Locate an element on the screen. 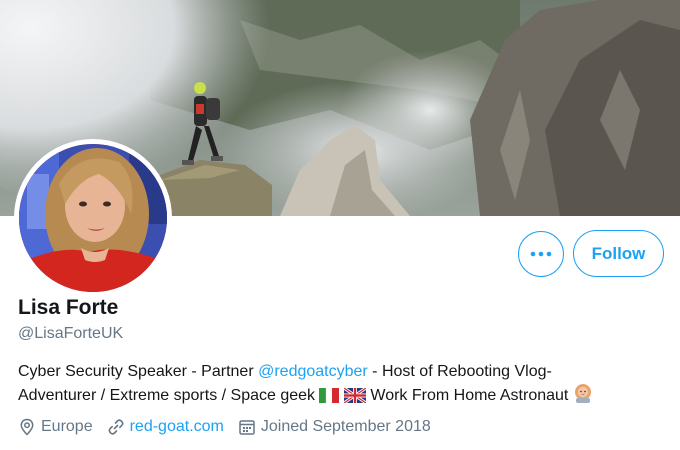 This screenshot has width=680, height=450. location-item: Europe is located at coordinates (55, 427).